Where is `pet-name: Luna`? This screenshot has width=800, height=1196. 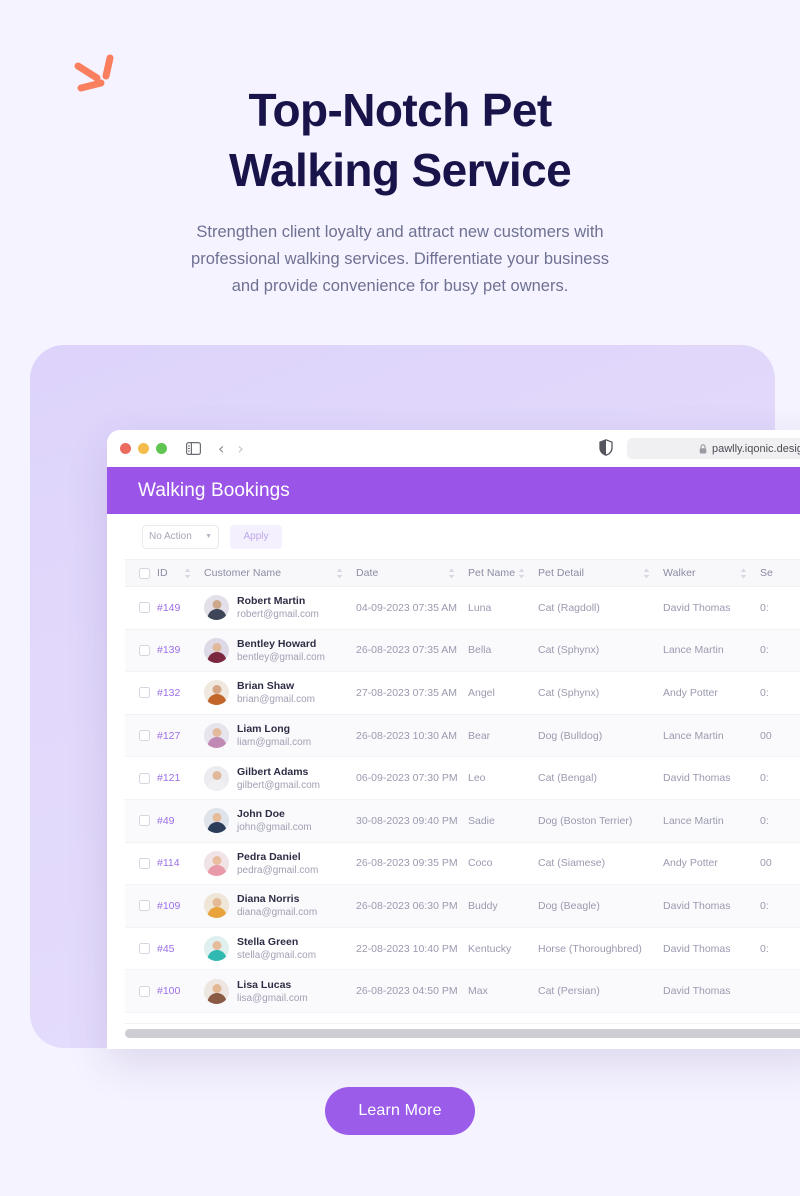
pet-name: Luna is located at coordinates (480, 607).